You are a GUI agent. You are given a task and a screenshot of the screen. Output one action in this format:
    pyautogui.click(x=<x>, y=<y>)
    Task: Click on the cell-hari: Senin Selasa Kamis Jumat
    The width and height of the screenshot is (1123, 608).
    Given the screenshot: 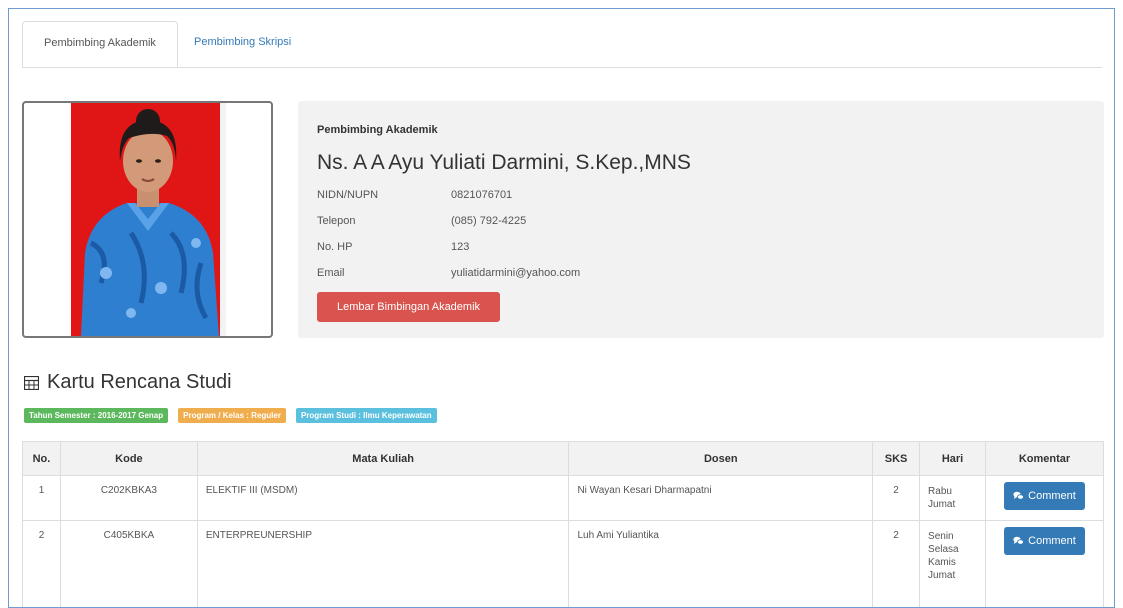 What is the action you would take?
    pyautogui.click(x=953, y=564)
    